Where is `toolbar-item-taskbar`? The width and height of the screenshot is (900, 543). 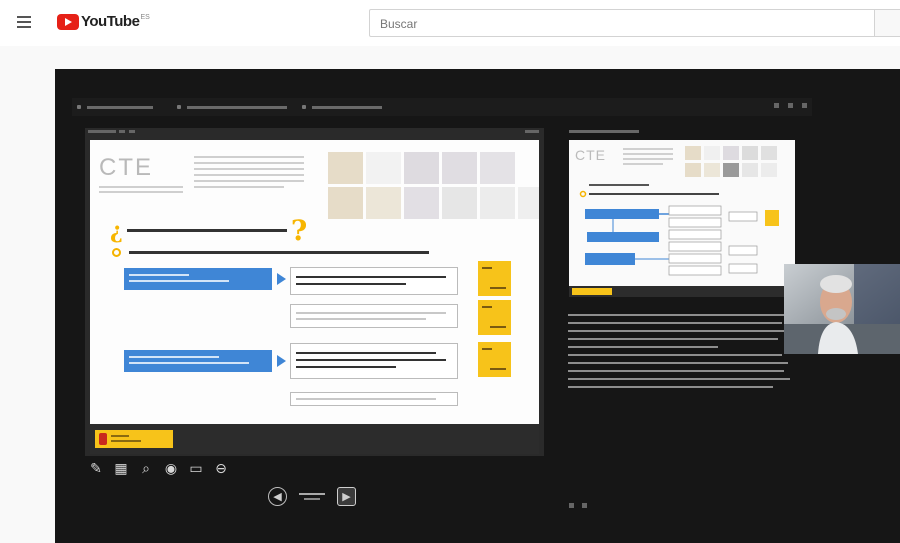 toolbar-item-taskbar is located at coordinates (115, 107).